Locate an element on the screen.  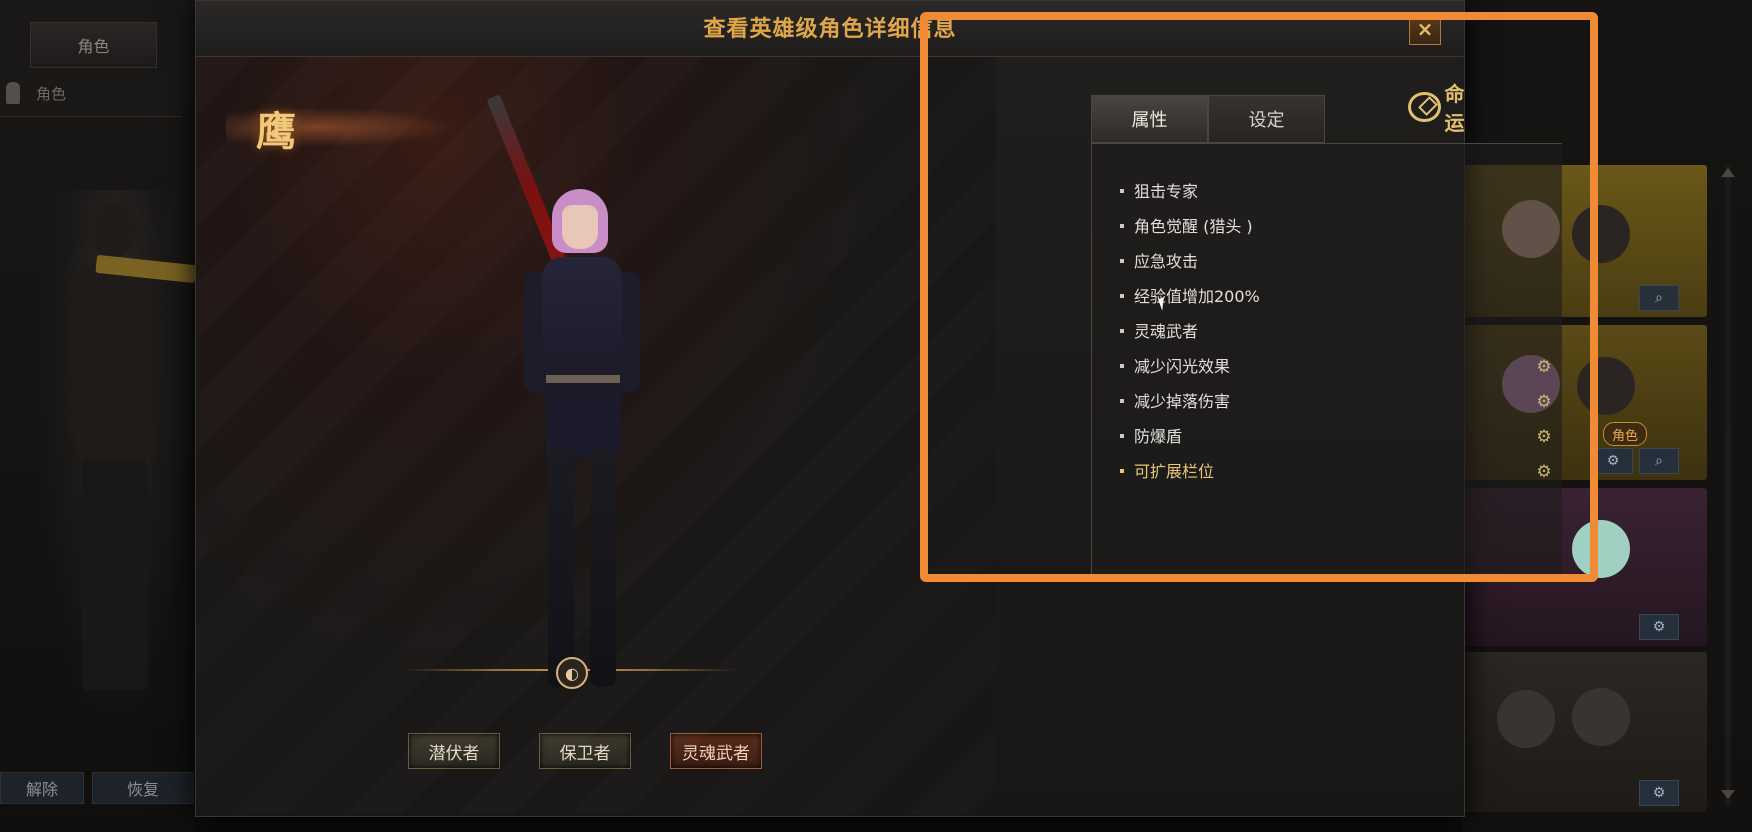
attribute-item: 狙击专家 is located at coordinates (1337, 191).